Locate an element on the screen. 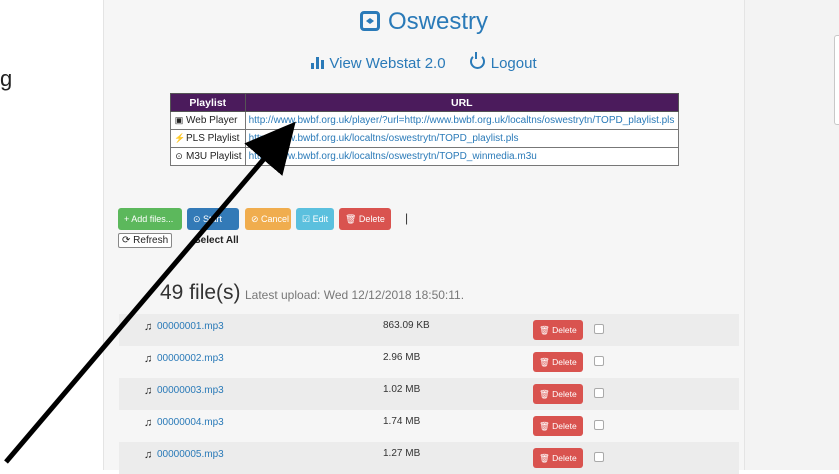 The image size is (839, 474). webstat-link: View Webstat 2.0 is located at coordinates (378, 63).